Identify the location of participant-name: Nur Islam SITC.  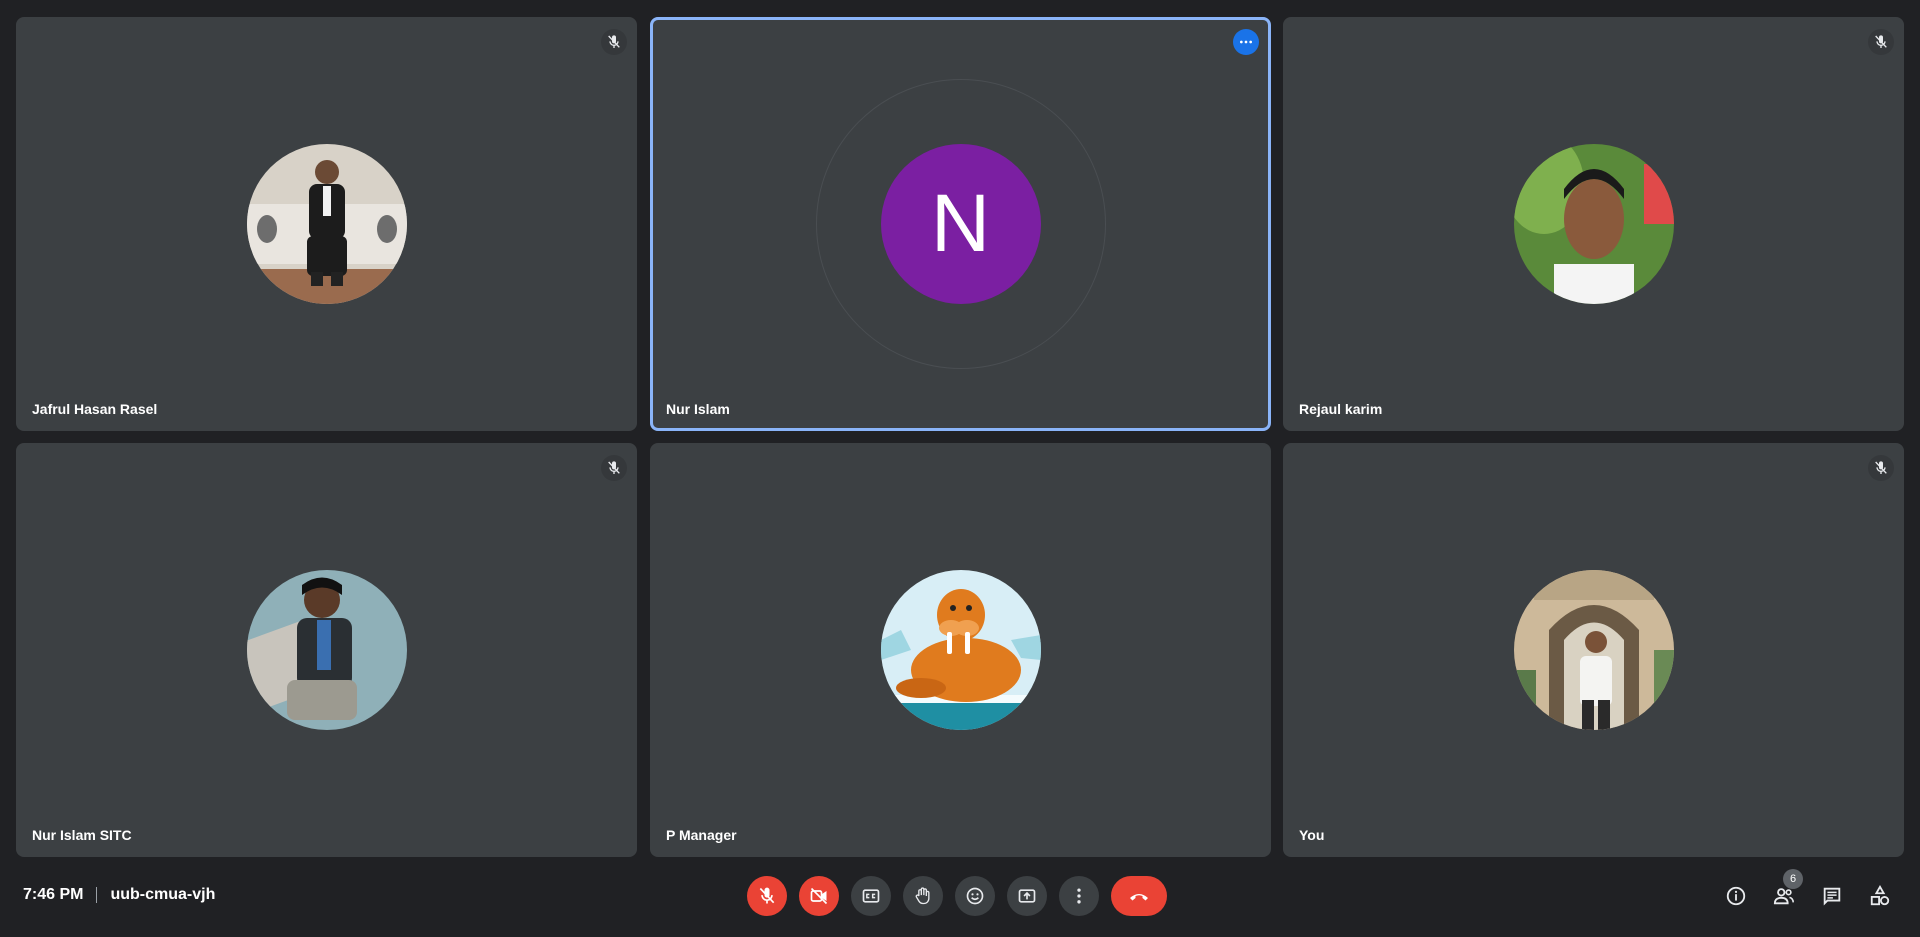
(82, 835).